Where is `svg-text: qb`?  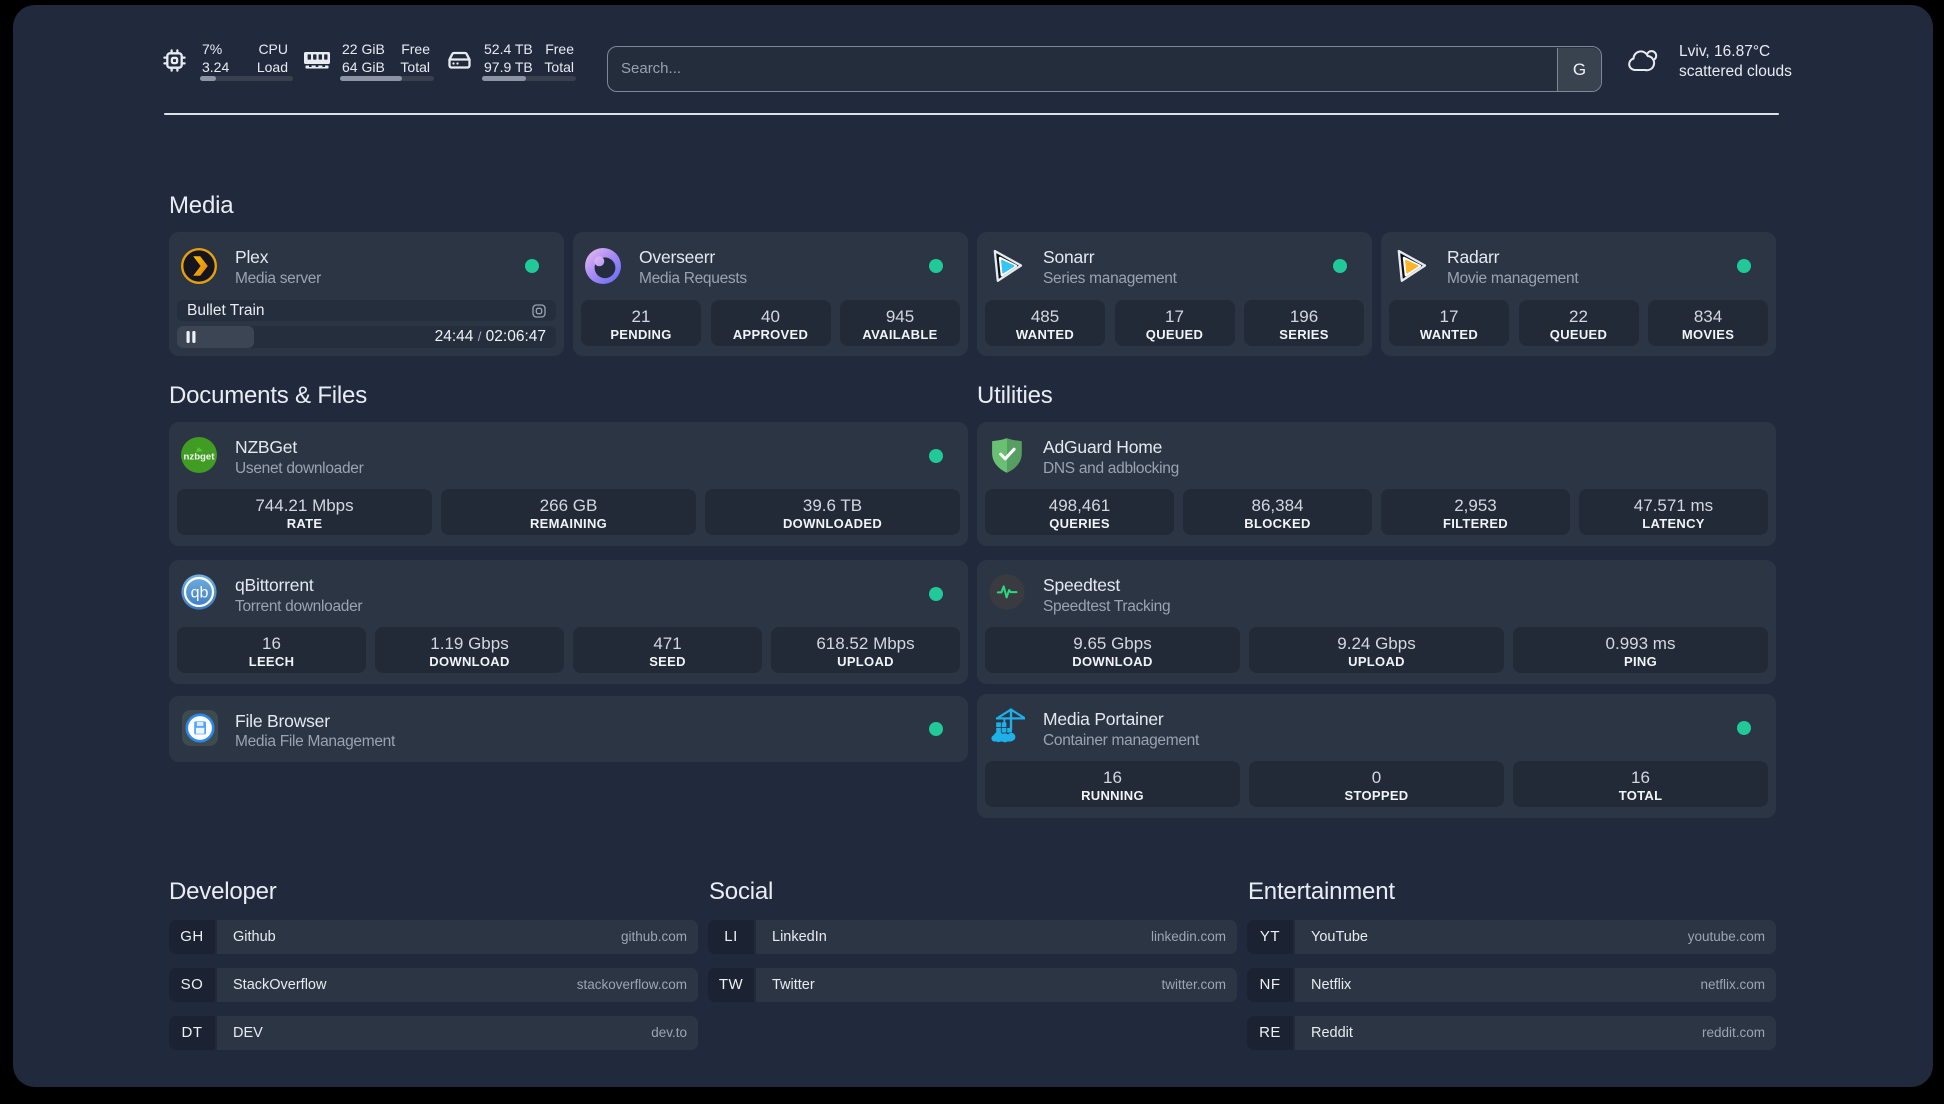
svg-text: qb is located at coordinates (200, 593).